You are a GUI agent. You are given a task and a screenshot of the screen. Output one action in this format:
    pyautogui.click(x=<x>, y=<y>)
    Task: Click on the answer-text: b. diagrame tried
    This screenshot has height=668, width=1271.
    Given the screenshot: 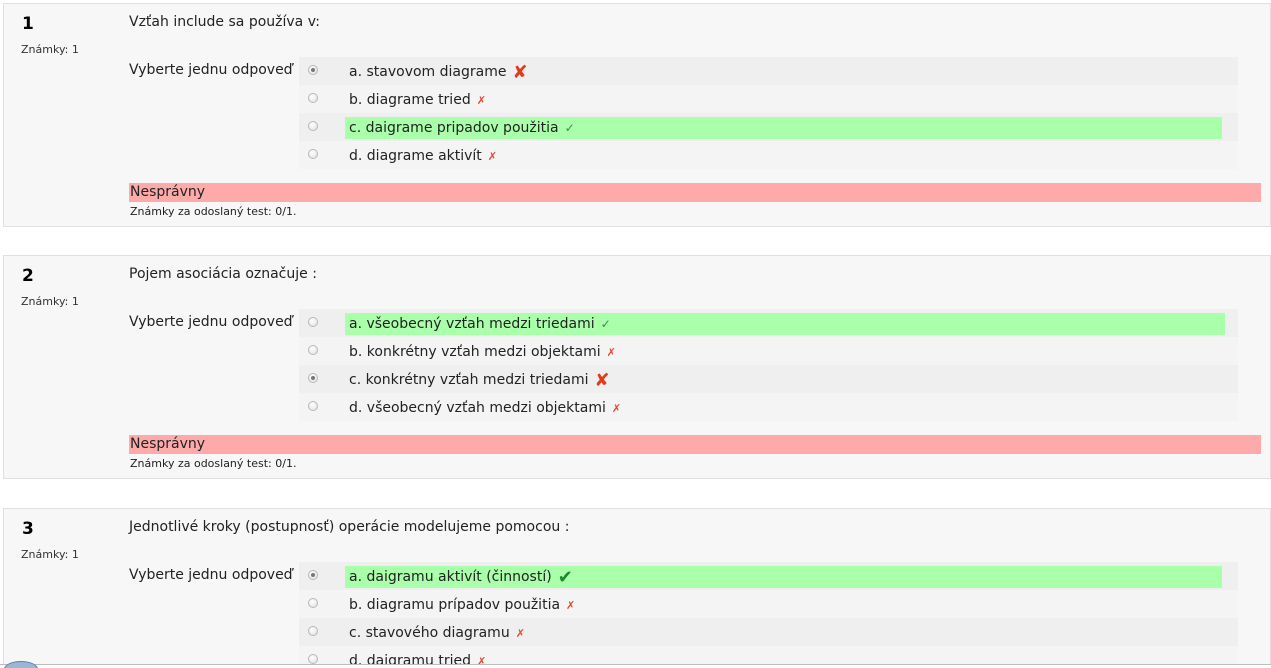 What is the action you would take?
    pyautogui.click(x=410, y=100)
    